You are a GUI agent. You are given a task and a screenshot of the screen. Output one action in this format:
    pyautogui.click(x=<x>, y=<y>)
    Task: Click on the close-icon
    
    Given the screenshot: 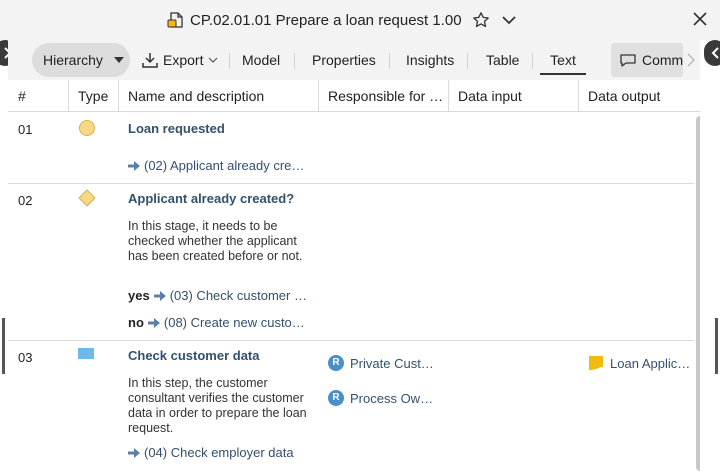 What is the action you would take?
    pyautogui.click(x=700, y=19)
    